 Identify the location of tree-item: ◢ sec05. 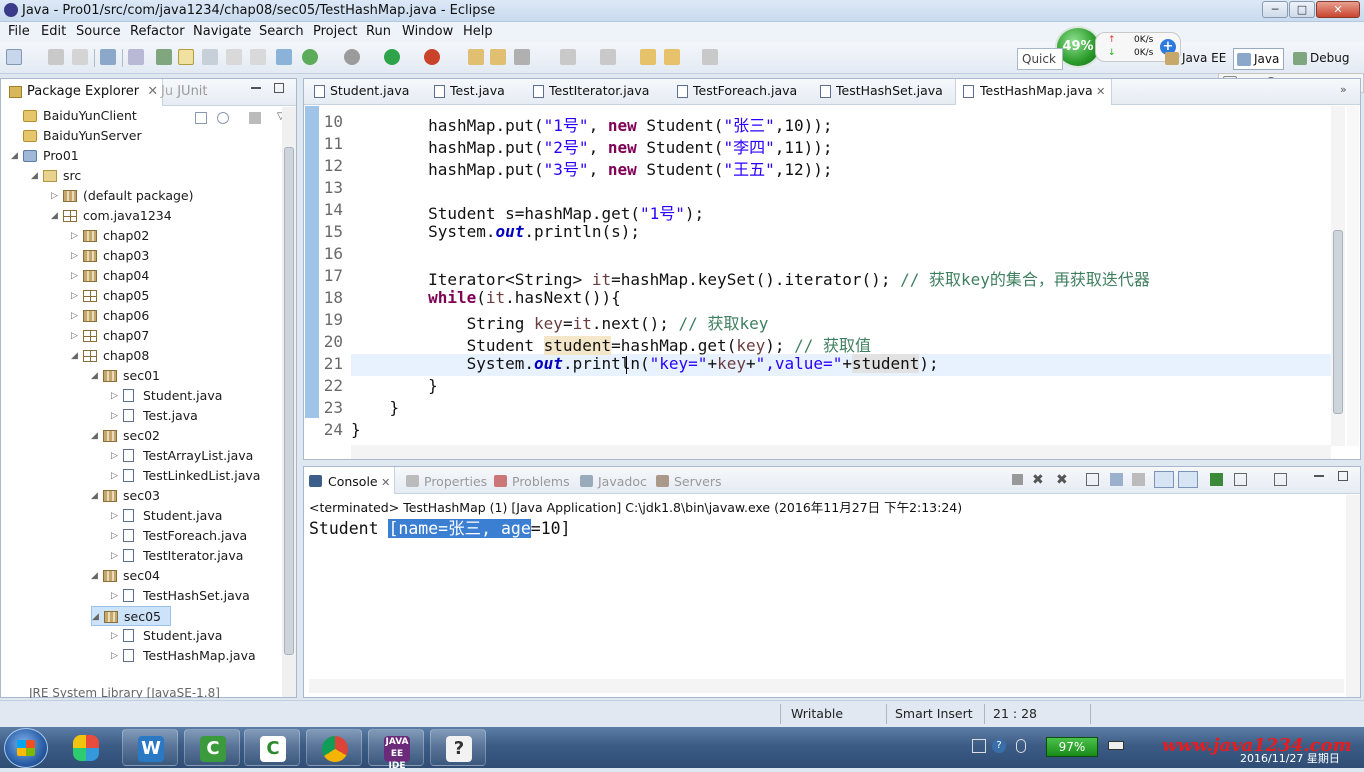
(131, 616).